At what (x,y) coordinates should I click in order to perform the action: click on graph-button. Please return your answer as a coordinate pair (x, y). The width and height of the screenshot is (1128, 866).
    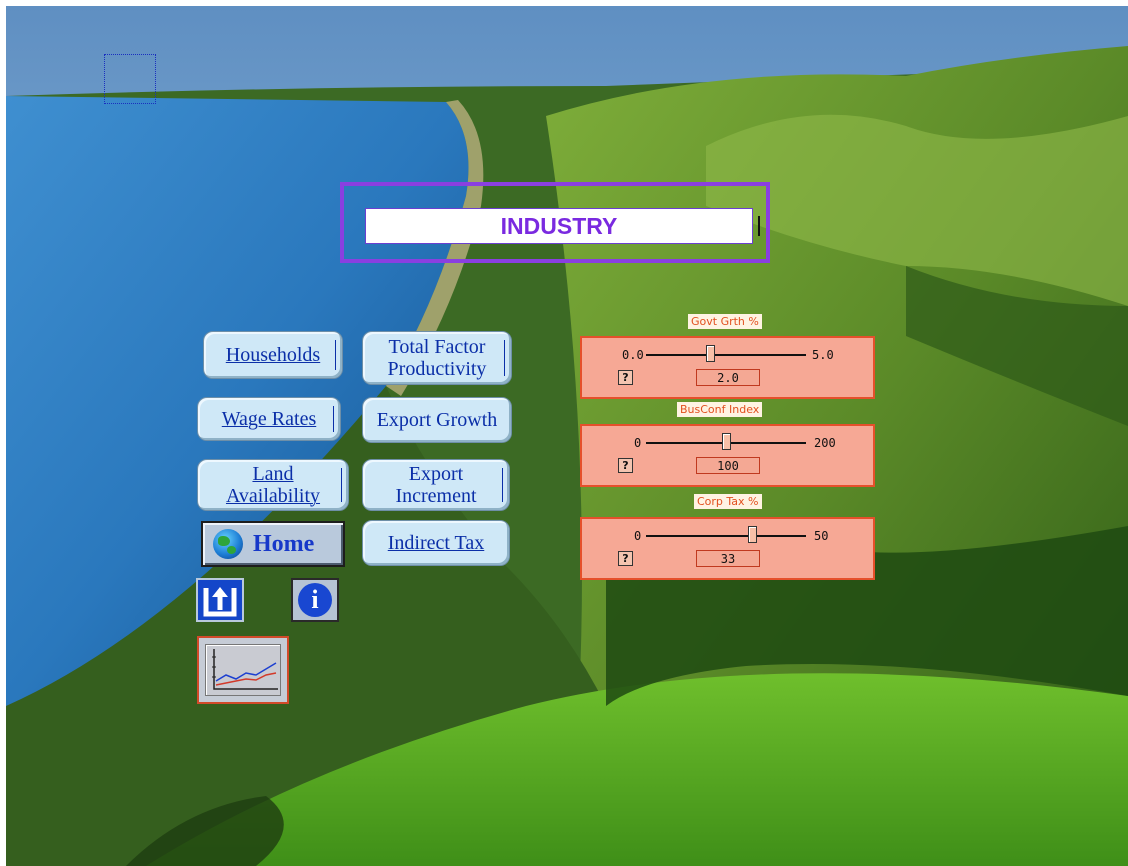
    Looking at the image, I should click on (243, 670).